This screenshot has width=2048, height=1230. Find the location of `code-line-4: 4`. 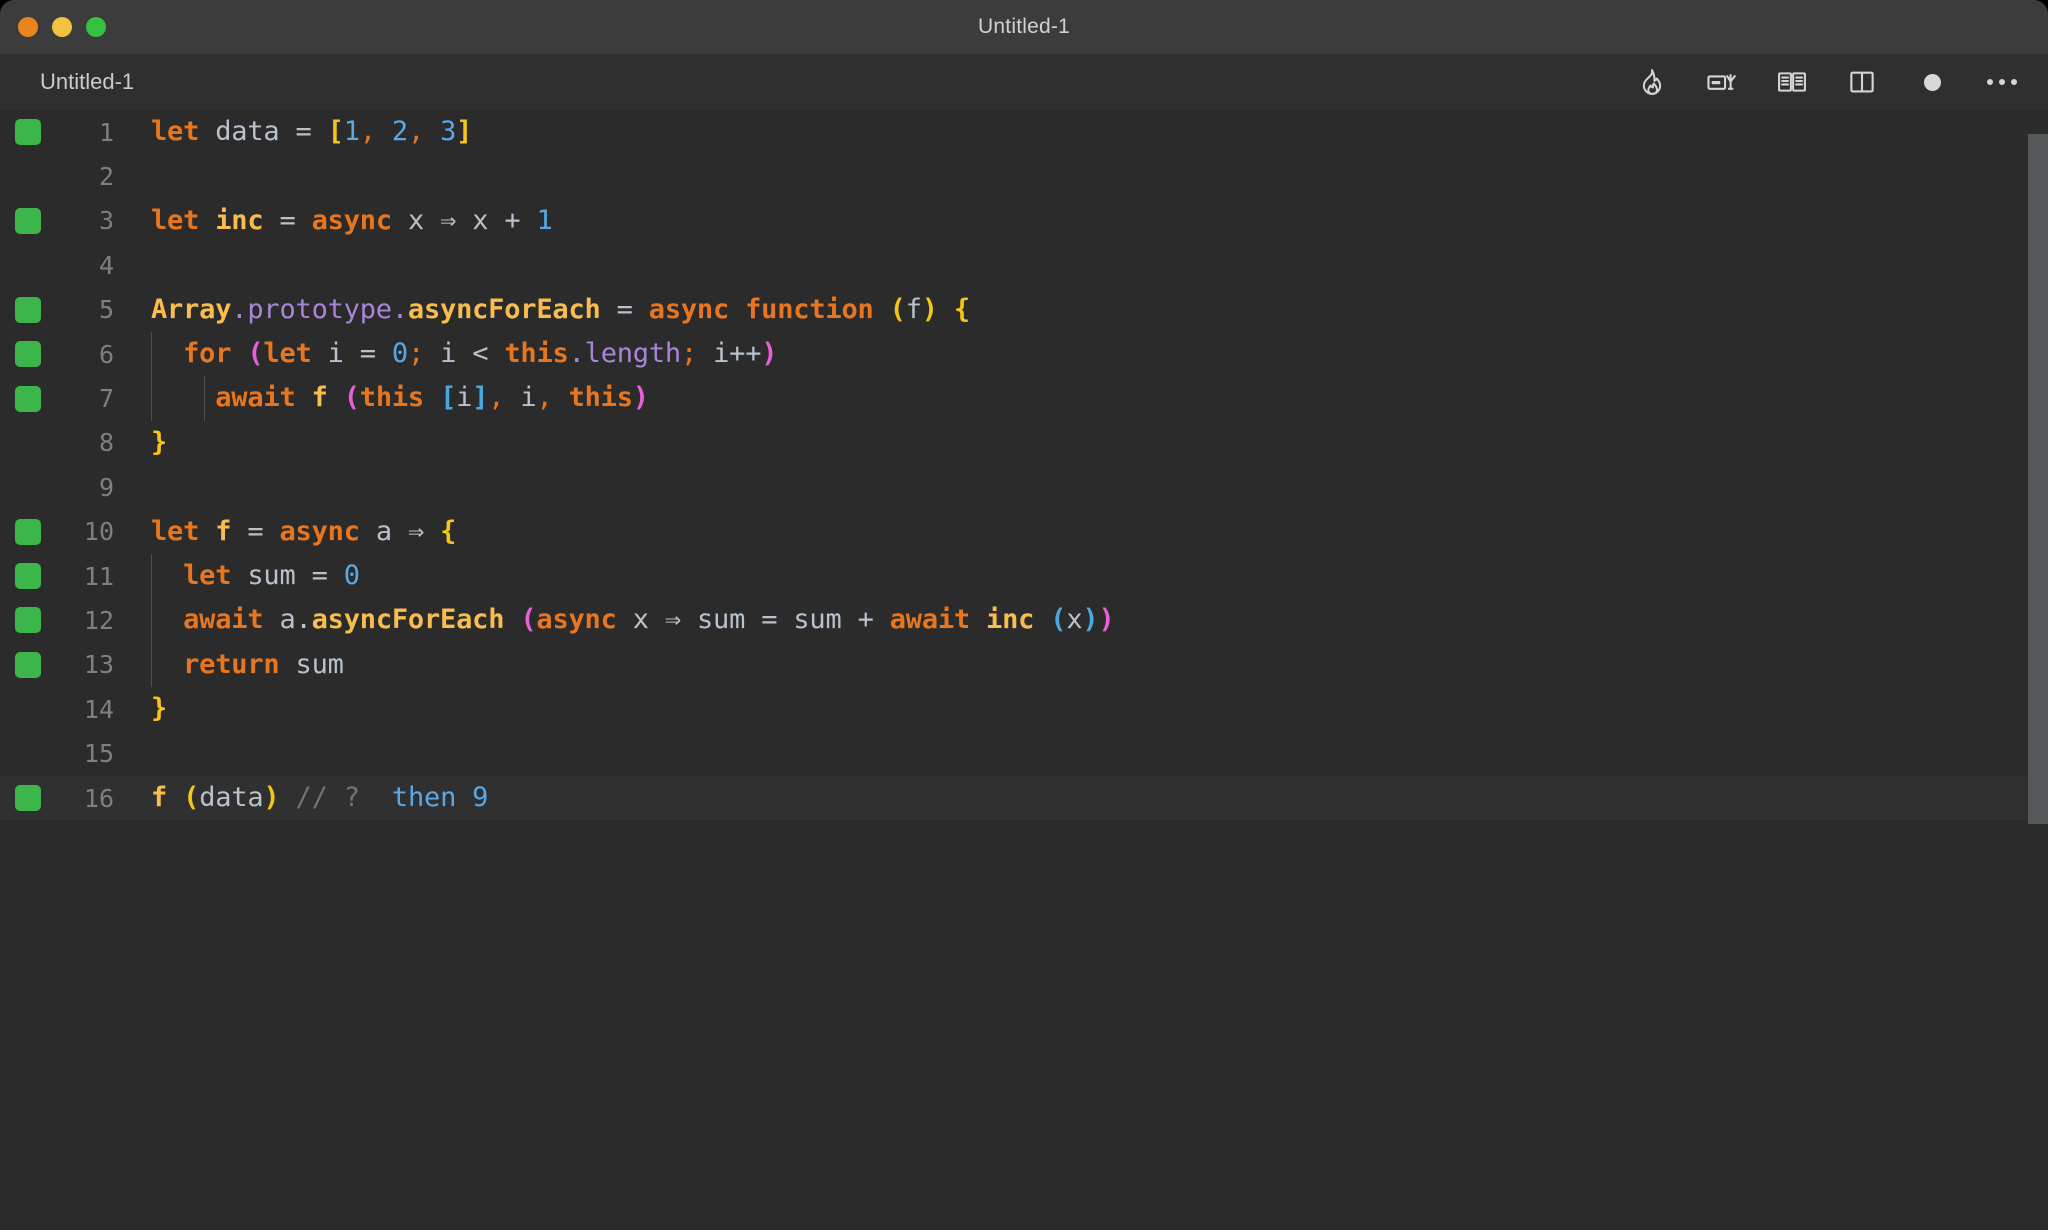

code-line-4: 4 is located at coordinates (1024, 265).